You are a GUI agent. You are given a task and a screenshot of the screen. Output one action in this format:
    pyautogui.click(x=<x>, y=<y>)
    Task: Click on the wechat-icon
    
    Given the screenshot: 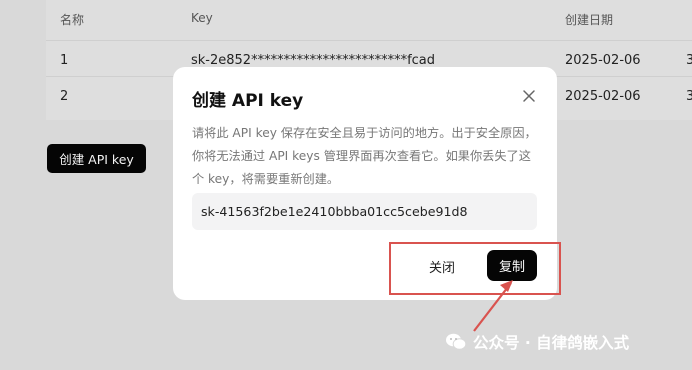 What is the action you would take?
    pyautogui.click(x=456, y=341)
    